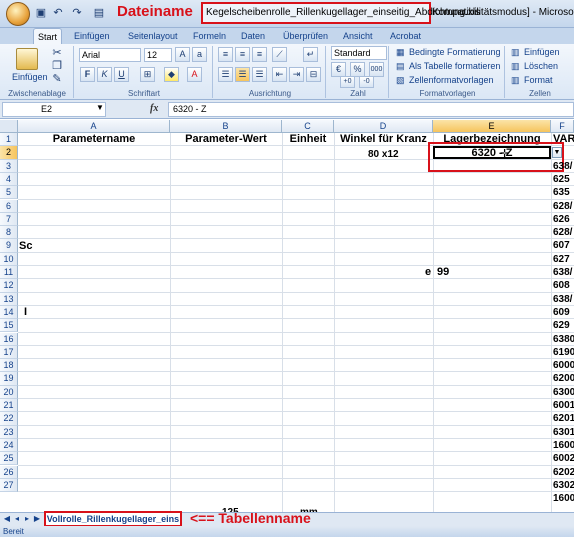  What do you see at coordinates (563, 432) in the screenshot?
I see `cell-f: 6301` at bounding box center [563, 432].